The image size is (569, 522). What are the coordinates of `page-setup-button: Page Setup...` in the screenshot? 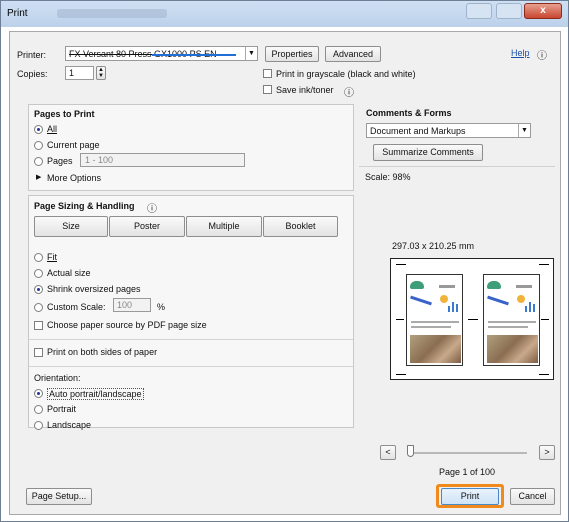 It's located at (59, 496).